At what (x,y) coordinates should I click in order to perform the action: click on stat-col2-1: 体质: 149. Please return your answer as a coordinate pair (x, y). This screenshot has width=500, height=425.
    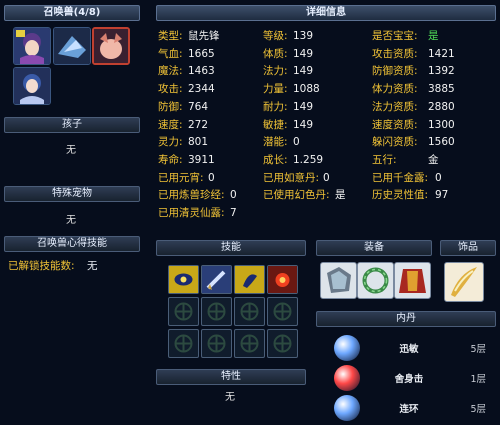
    Looking at the image, I should click on (288, 54).